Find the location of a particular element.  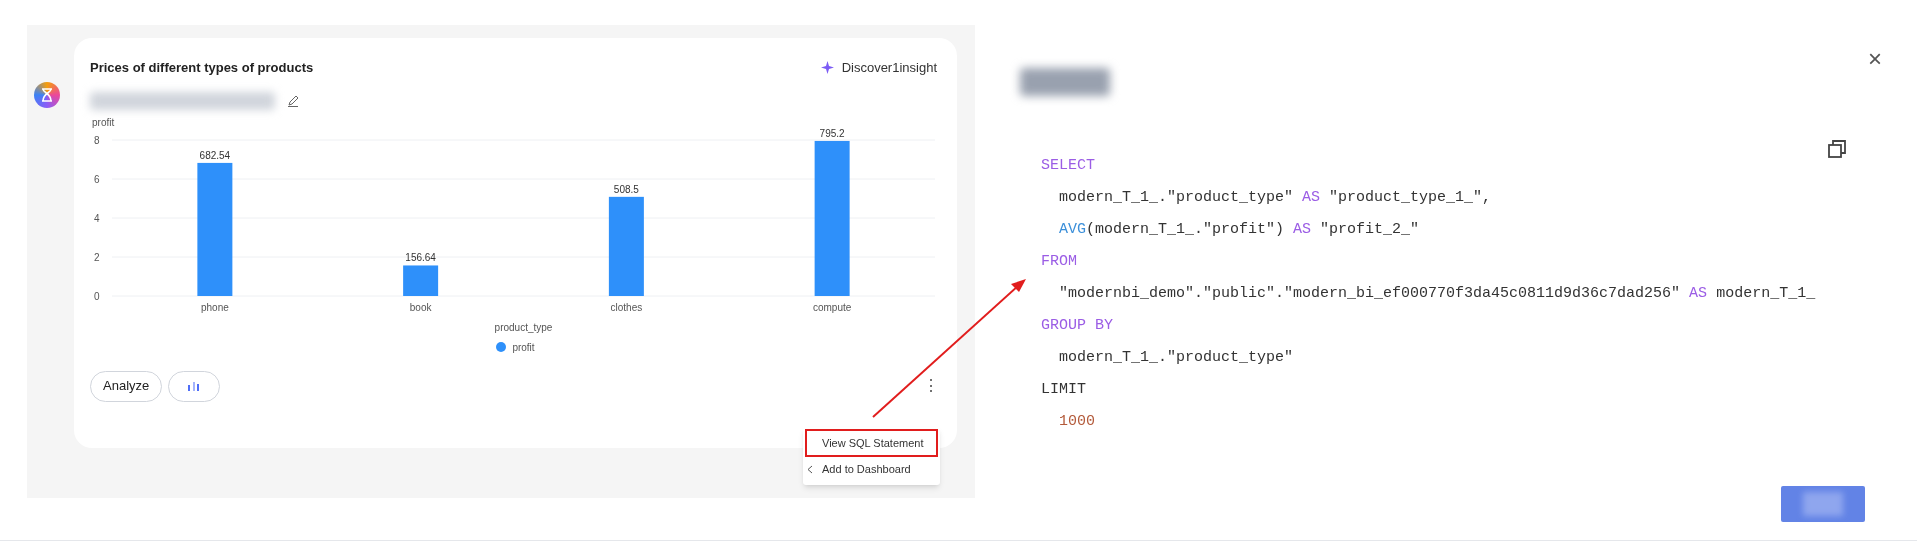

y-tick-label: 6 is located at coordinates (97, 179).